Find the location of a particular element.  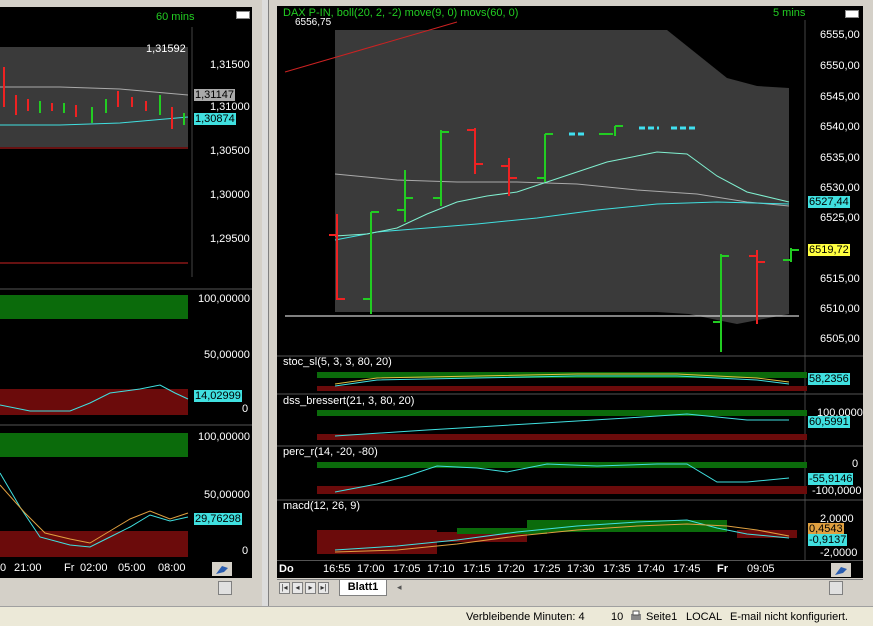

email-status: E-mail nicht konfiguriert. is located at coordinates (789, 617).